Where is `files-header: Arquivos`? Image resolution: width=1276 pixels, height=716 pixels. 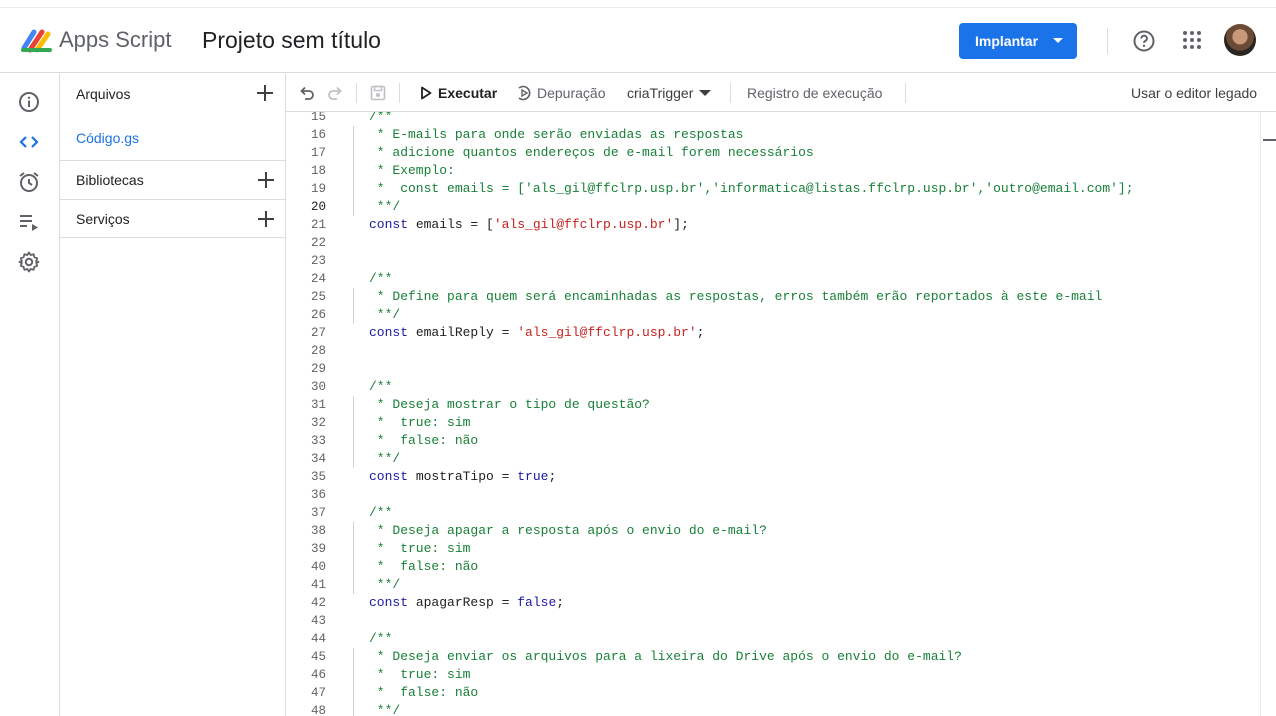 files-header: Arquivos is located at coordinates (172, 93).